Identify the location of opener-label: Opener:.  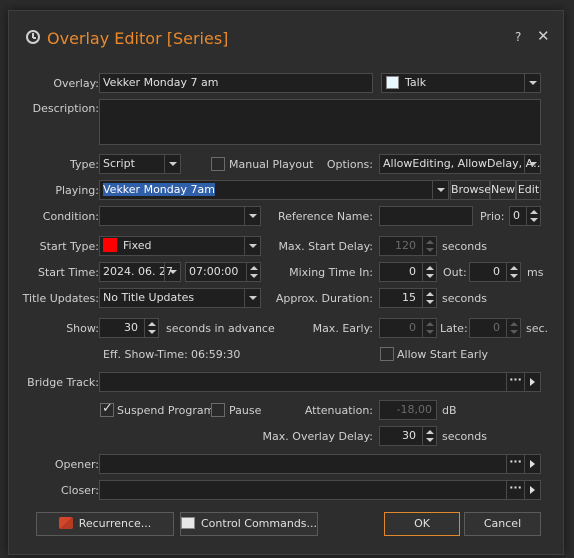
(76, 464).